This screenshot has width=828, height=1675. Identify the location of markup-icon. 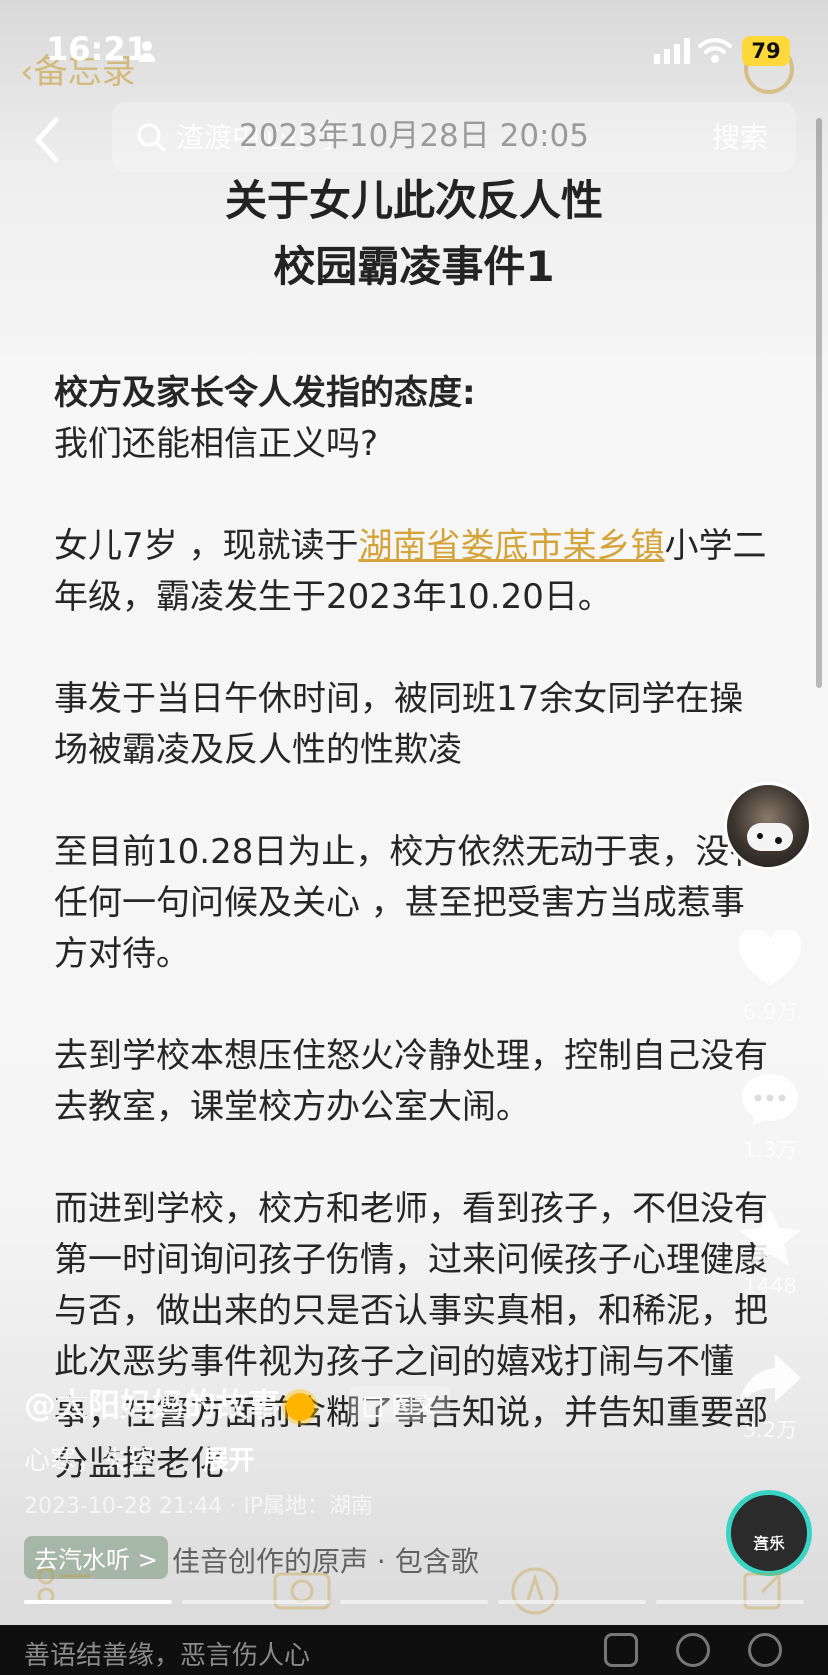
(535, 1591).